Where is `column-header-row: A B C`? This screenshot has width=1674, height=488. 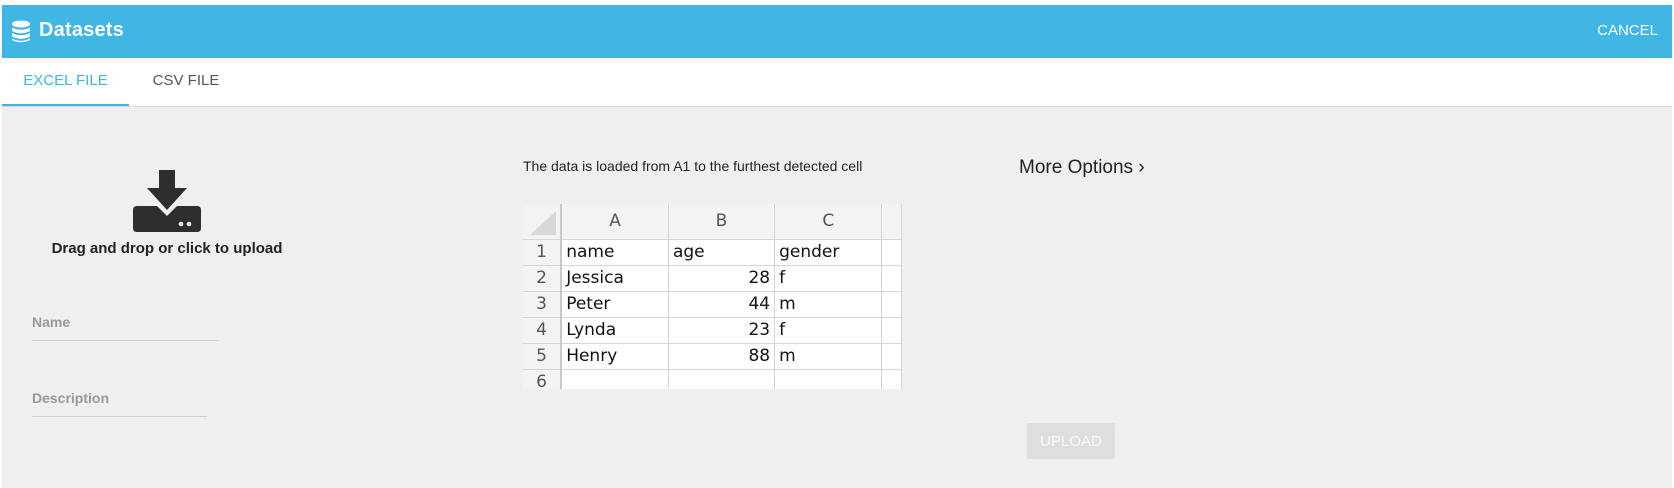
column-header-row: A B C is located at coordinates (712, 222).